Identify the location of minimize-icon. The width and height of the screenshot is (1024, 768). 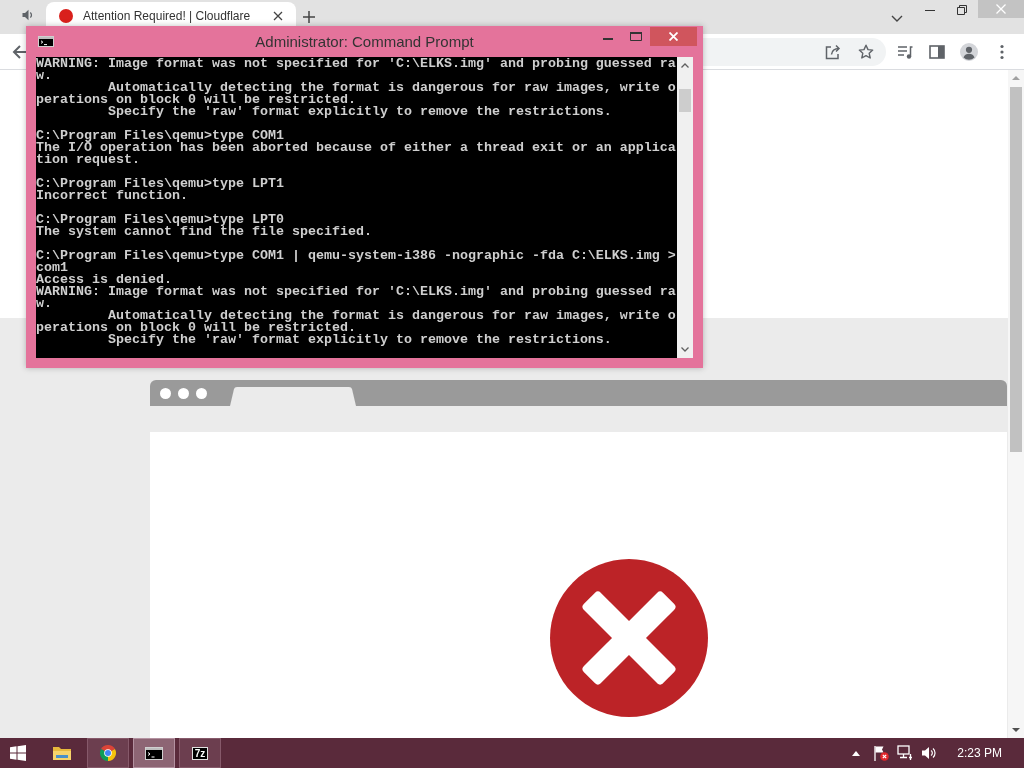
(930, 10).